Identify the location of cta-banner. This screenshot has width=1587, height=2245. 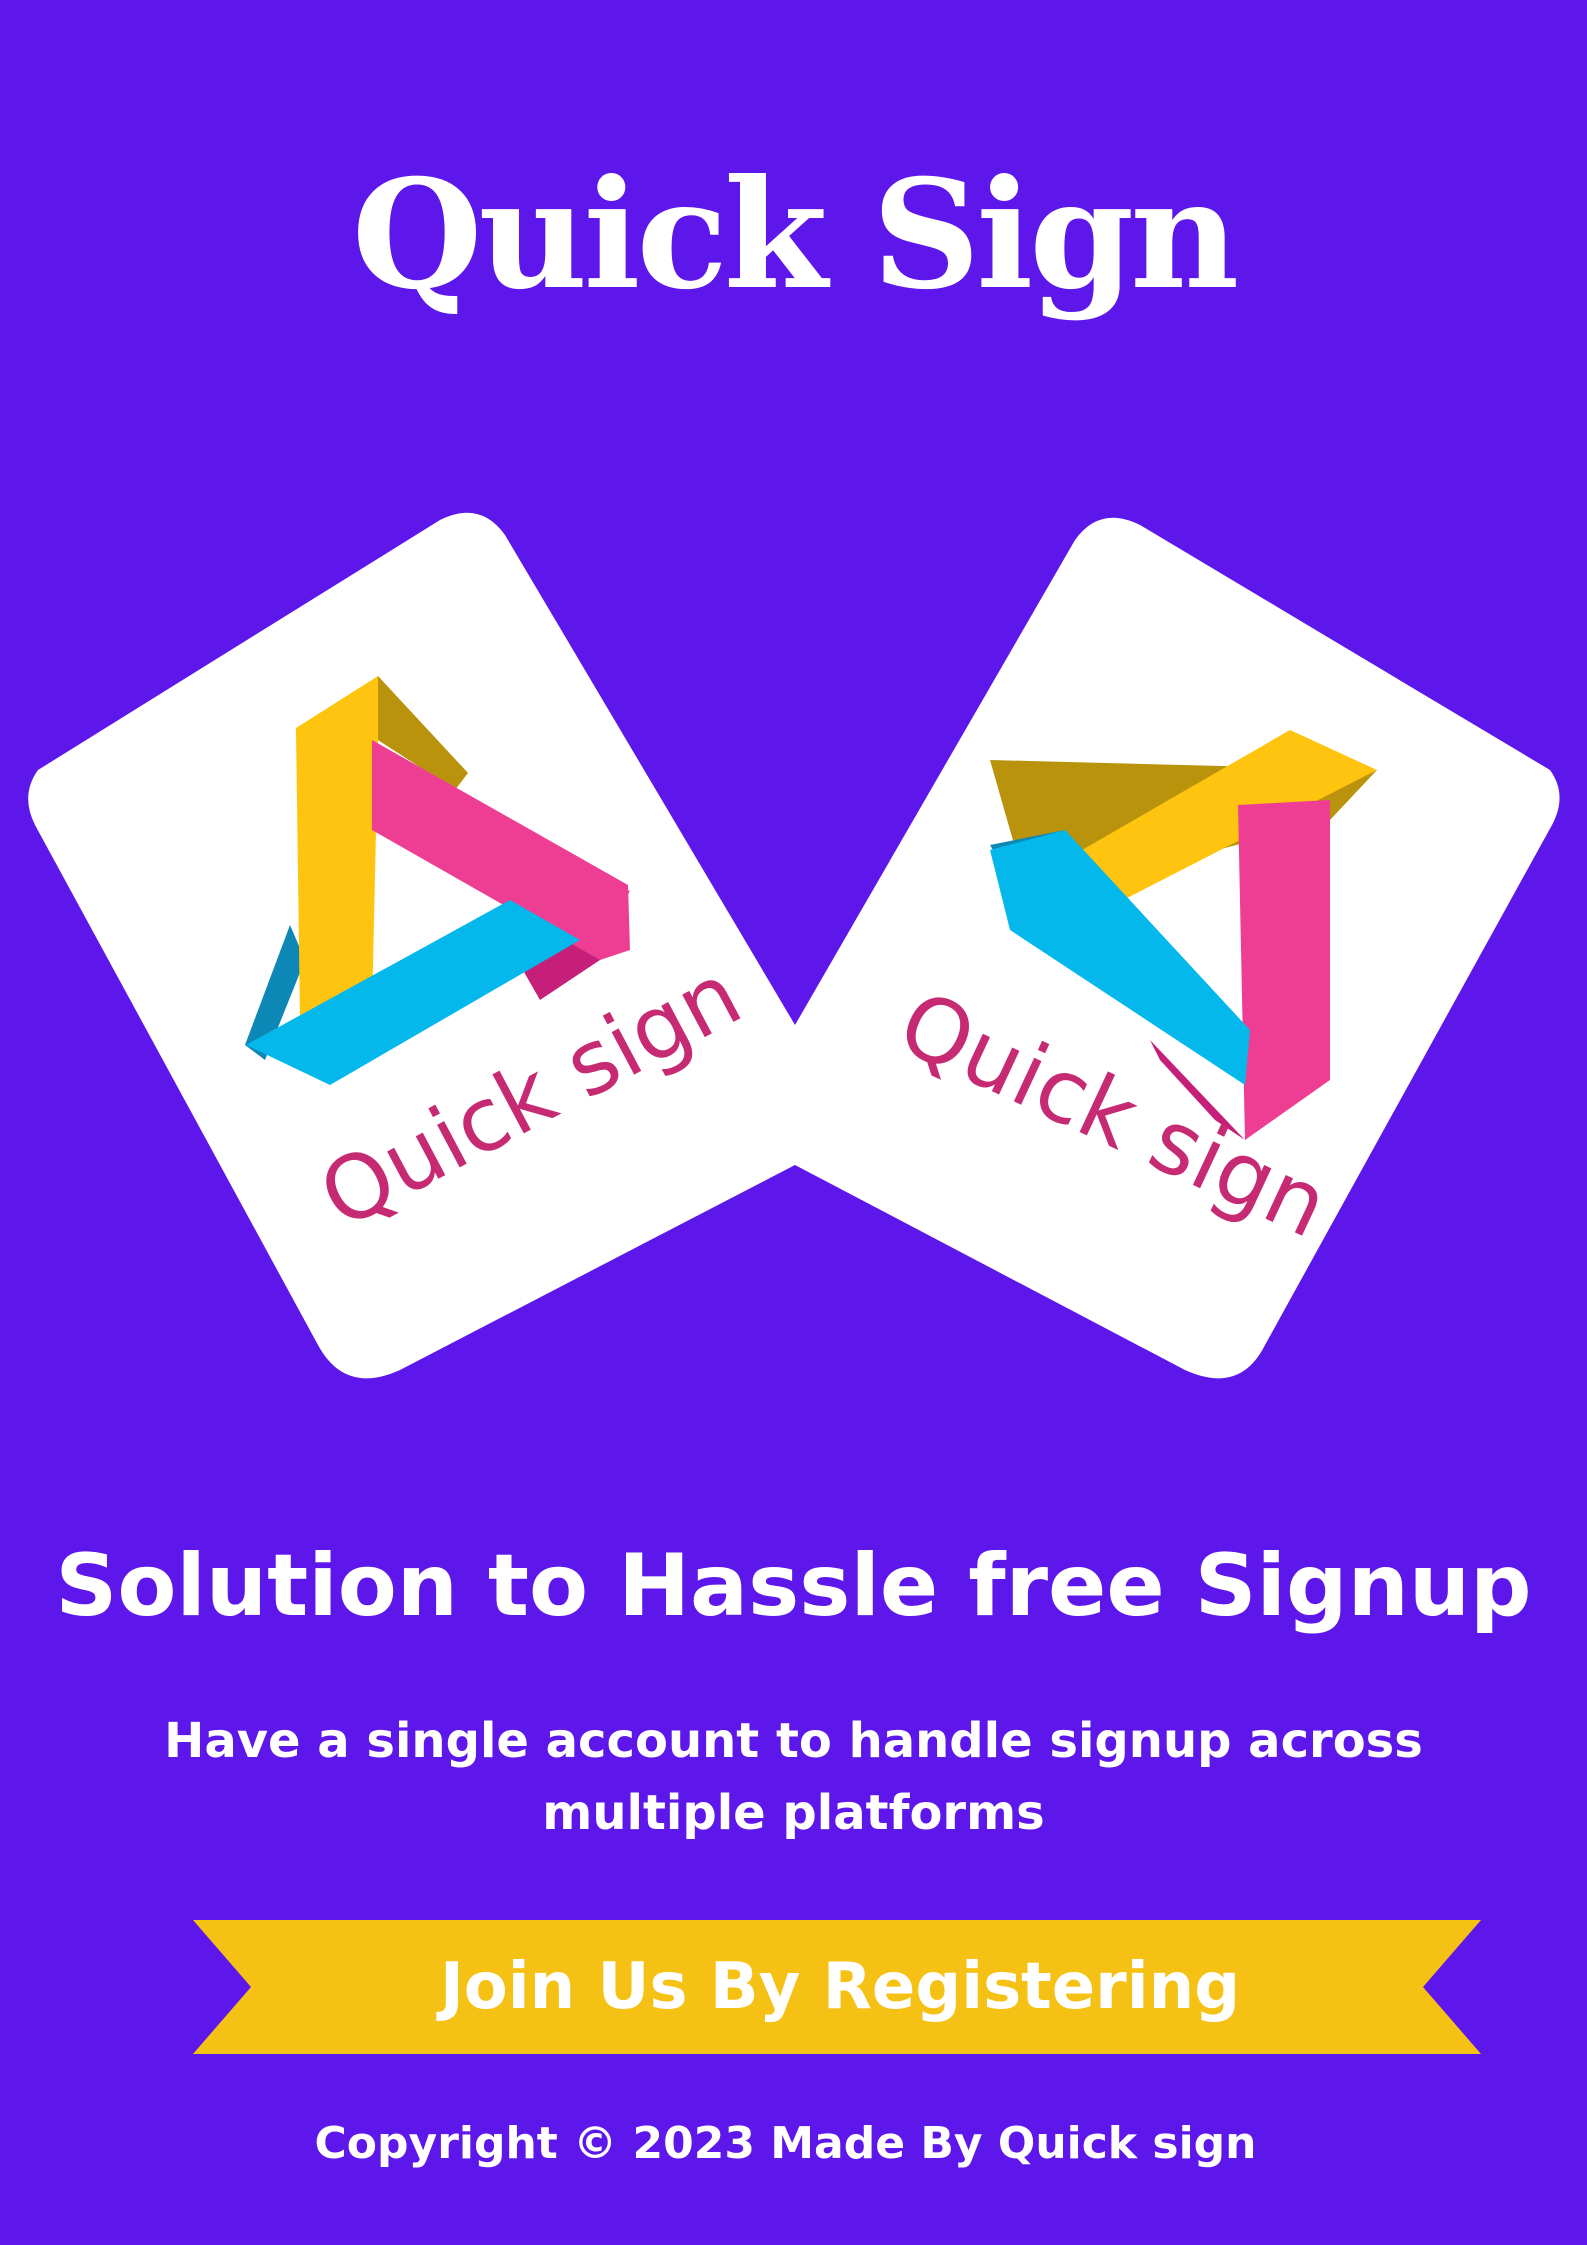
(837, 1987).